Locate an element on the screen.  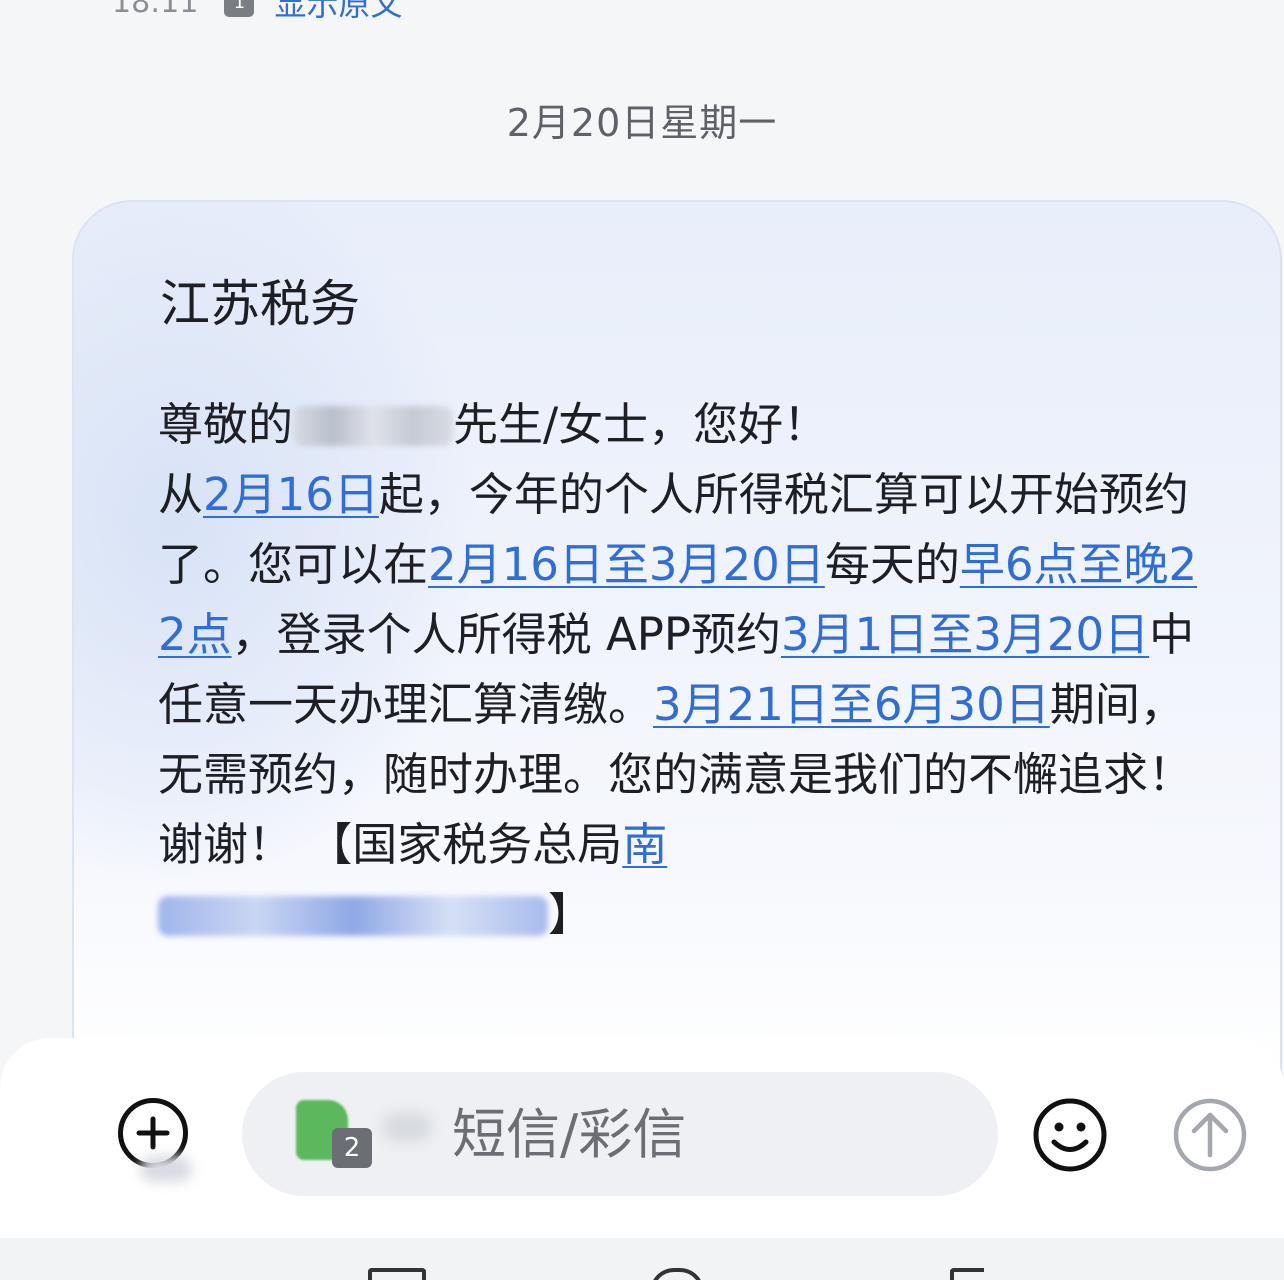
plus-icon is located at coordinates (153, 1133).